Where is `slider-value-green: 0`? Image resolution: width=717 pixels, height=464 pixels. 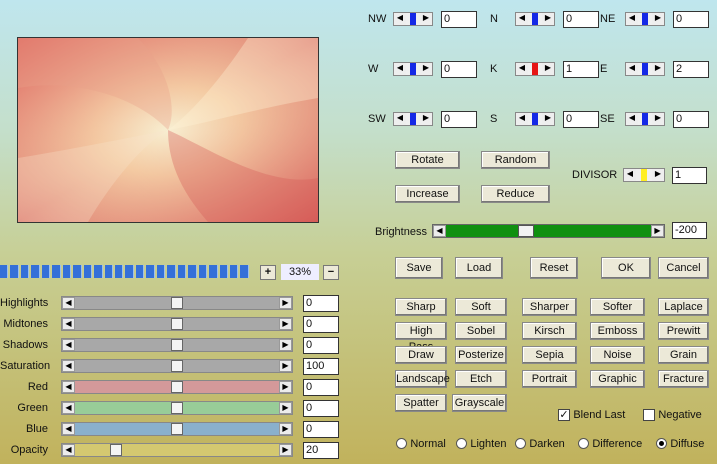 slider-value-green: 0 is located at coordinates (321, 408).